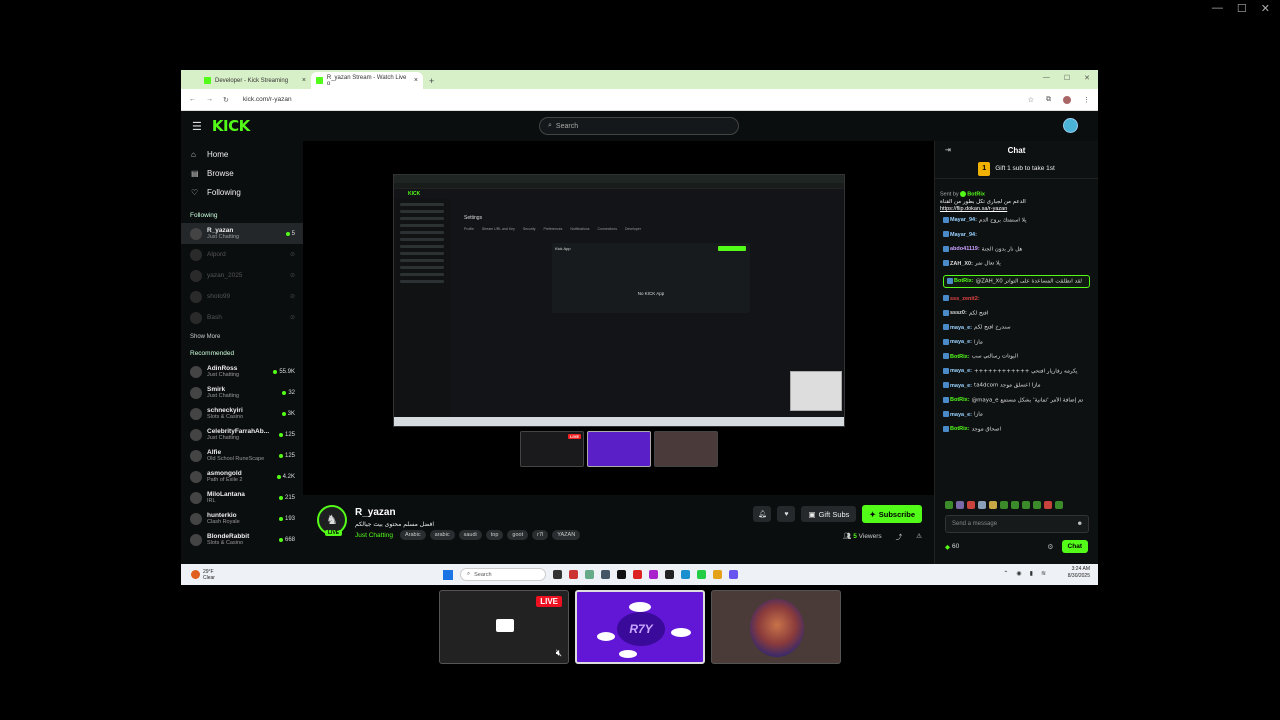  What do you see at coordinates (1005, 573) in the screenshot?
I see `chevron-up-icon: ⌃` at bounding box center [1005, 573].